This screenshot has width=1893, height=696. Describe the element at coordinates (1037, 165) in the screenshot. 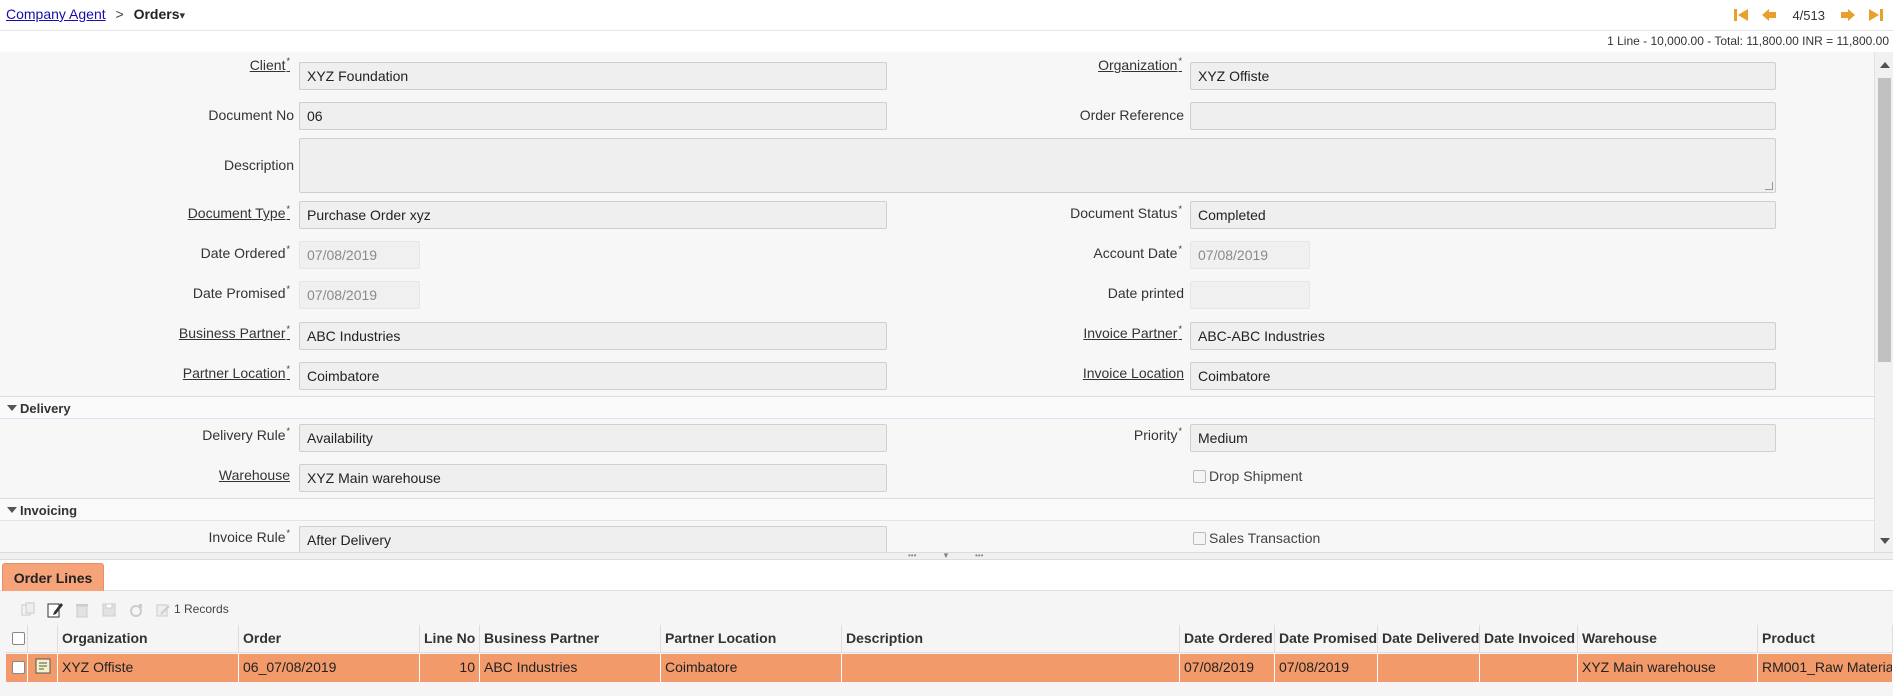

I see `description-textarea` at that location.